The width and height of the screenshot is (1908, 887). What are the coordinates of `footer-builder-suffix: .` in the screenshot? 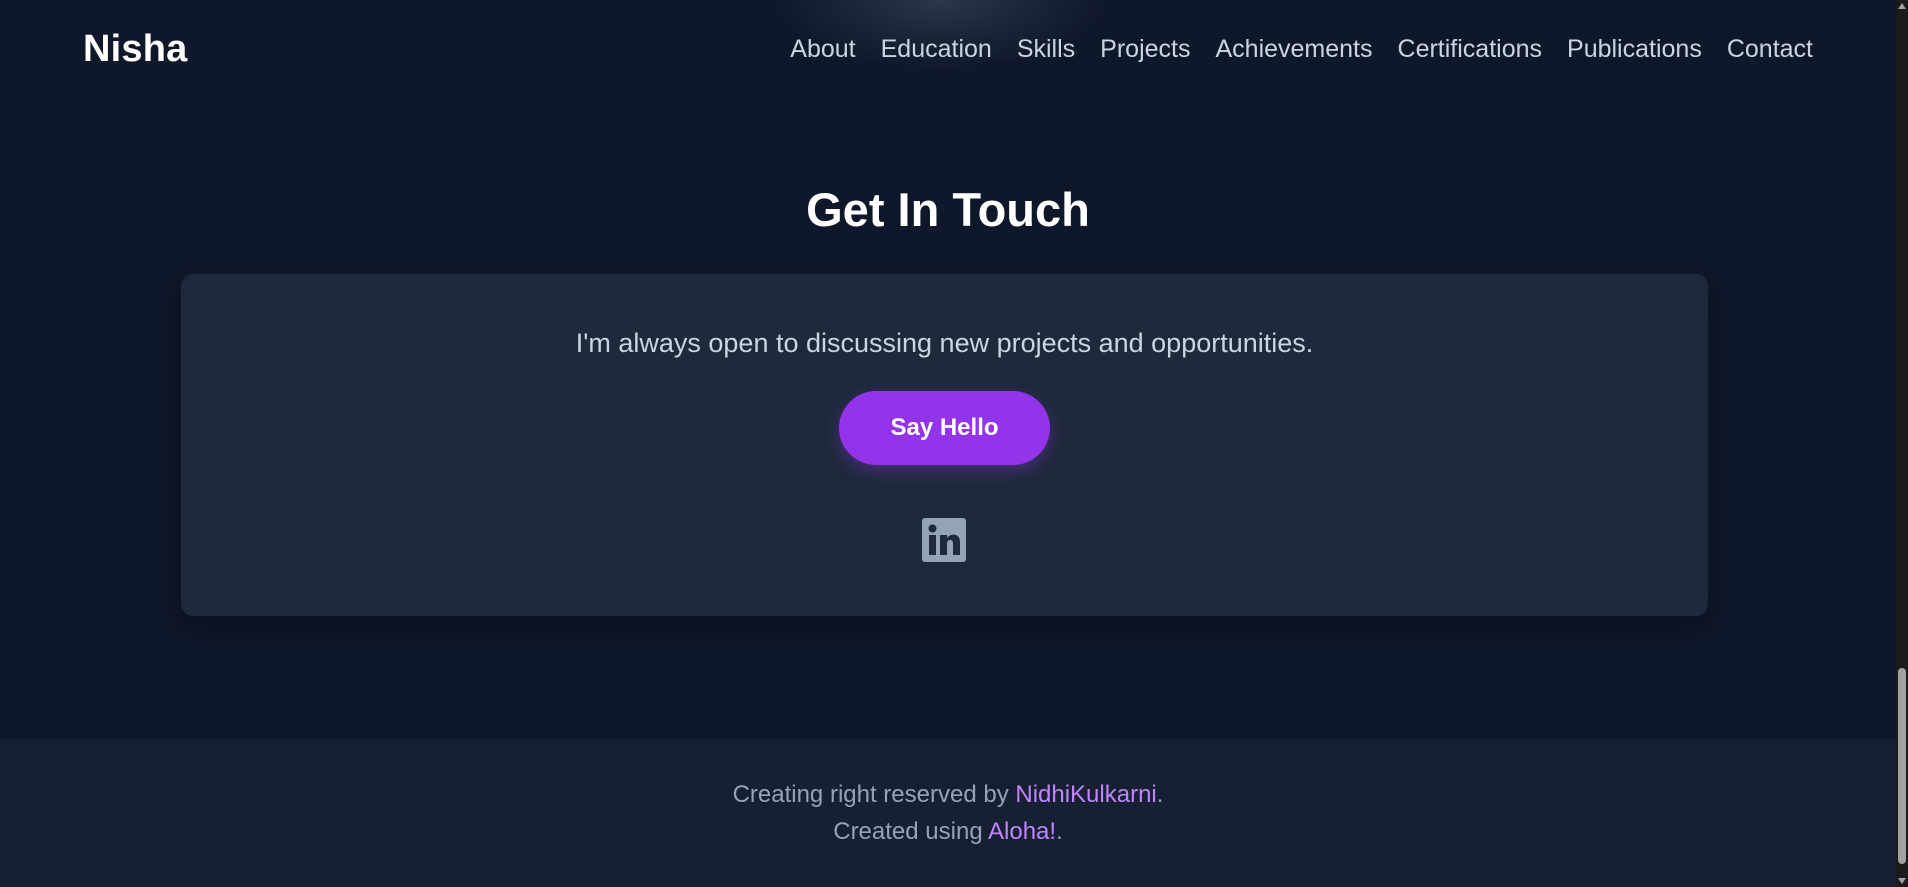 It's located at (1059, 831).